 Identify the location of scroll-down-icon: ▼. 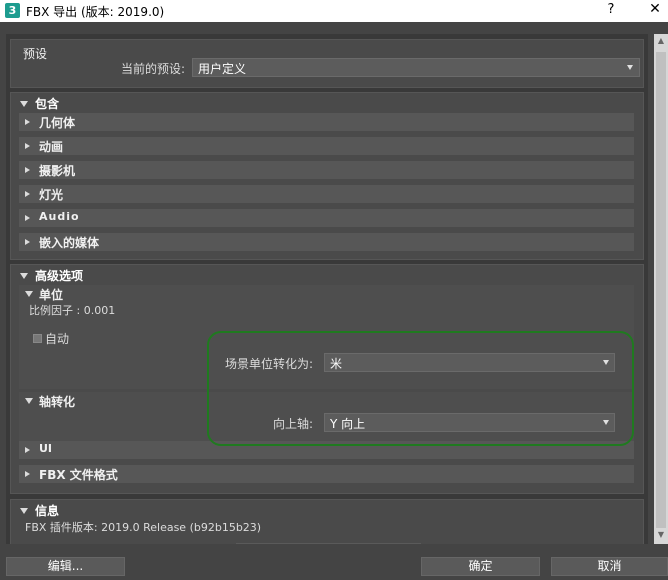
(661, 536).